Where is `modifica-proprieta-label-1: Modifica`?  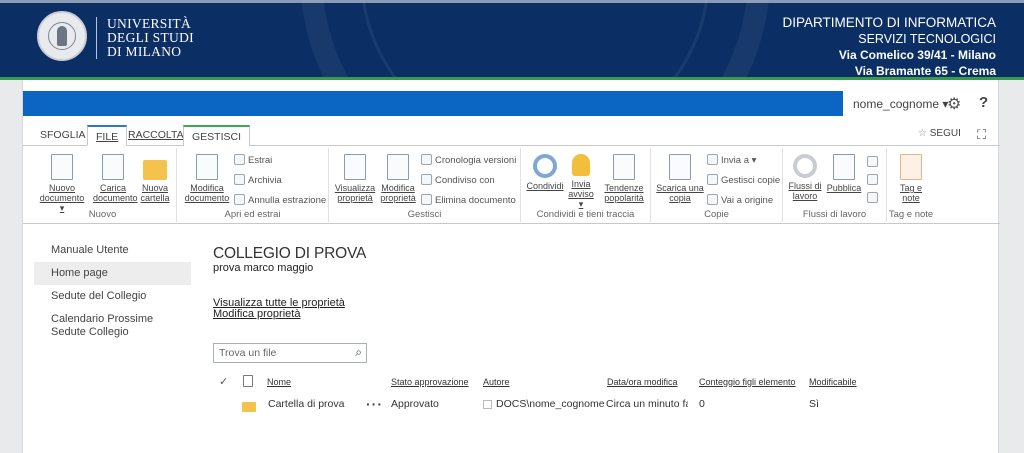 modifica-proprieta-label-1: Modifica is located at coordinates (398, 188).